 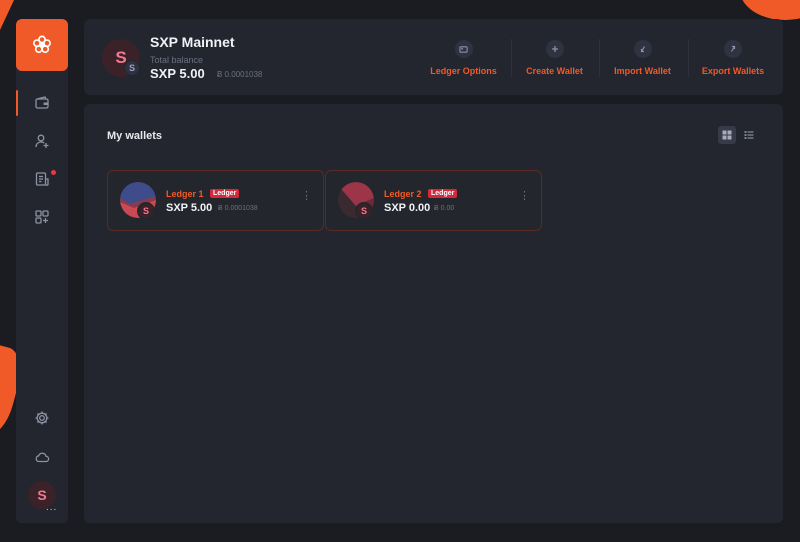 I want to click on list-view-button, so click(x=749, y=135).